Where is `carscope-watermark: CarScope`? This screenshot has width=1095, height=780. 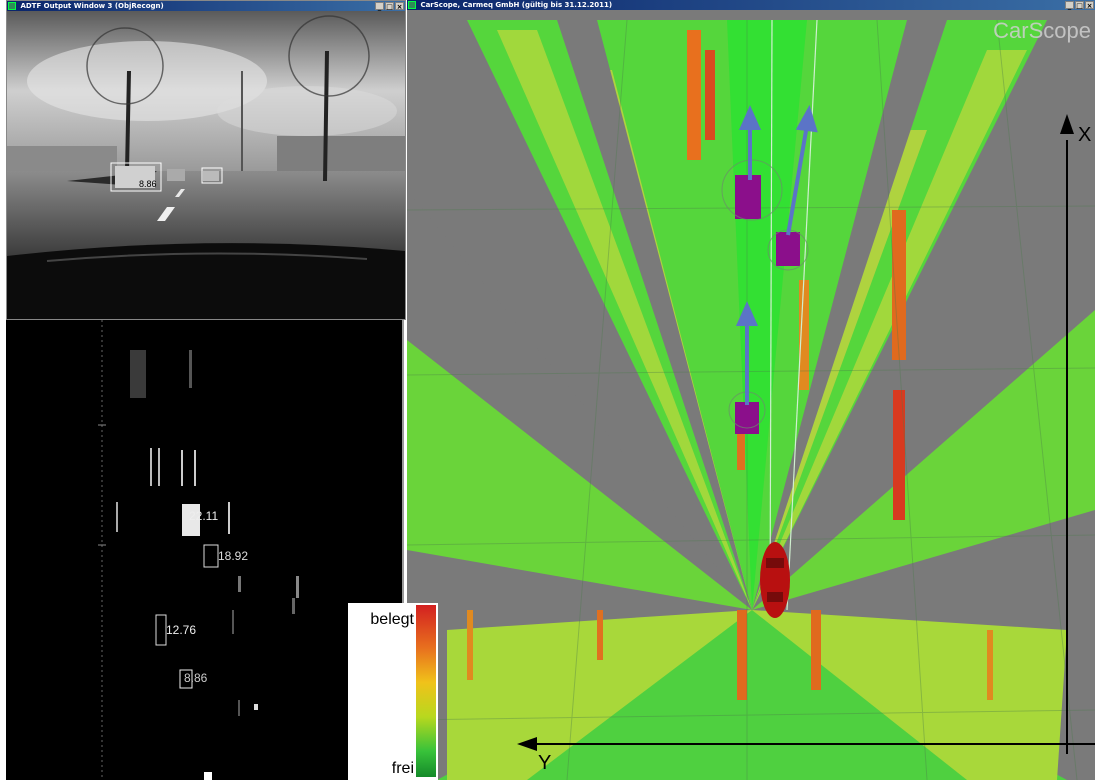 carscope-watermark: CarScope is located at coordinates (1042, 30).